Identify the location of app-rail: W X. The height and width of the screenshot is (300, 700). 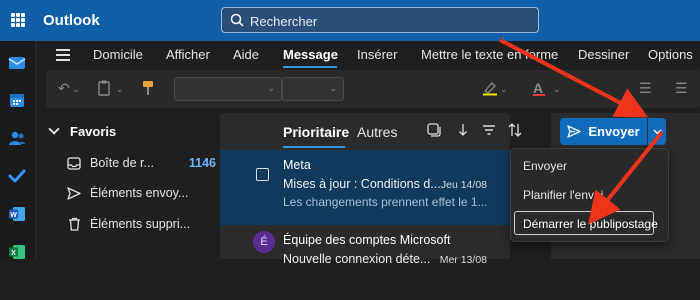
(18, 150).